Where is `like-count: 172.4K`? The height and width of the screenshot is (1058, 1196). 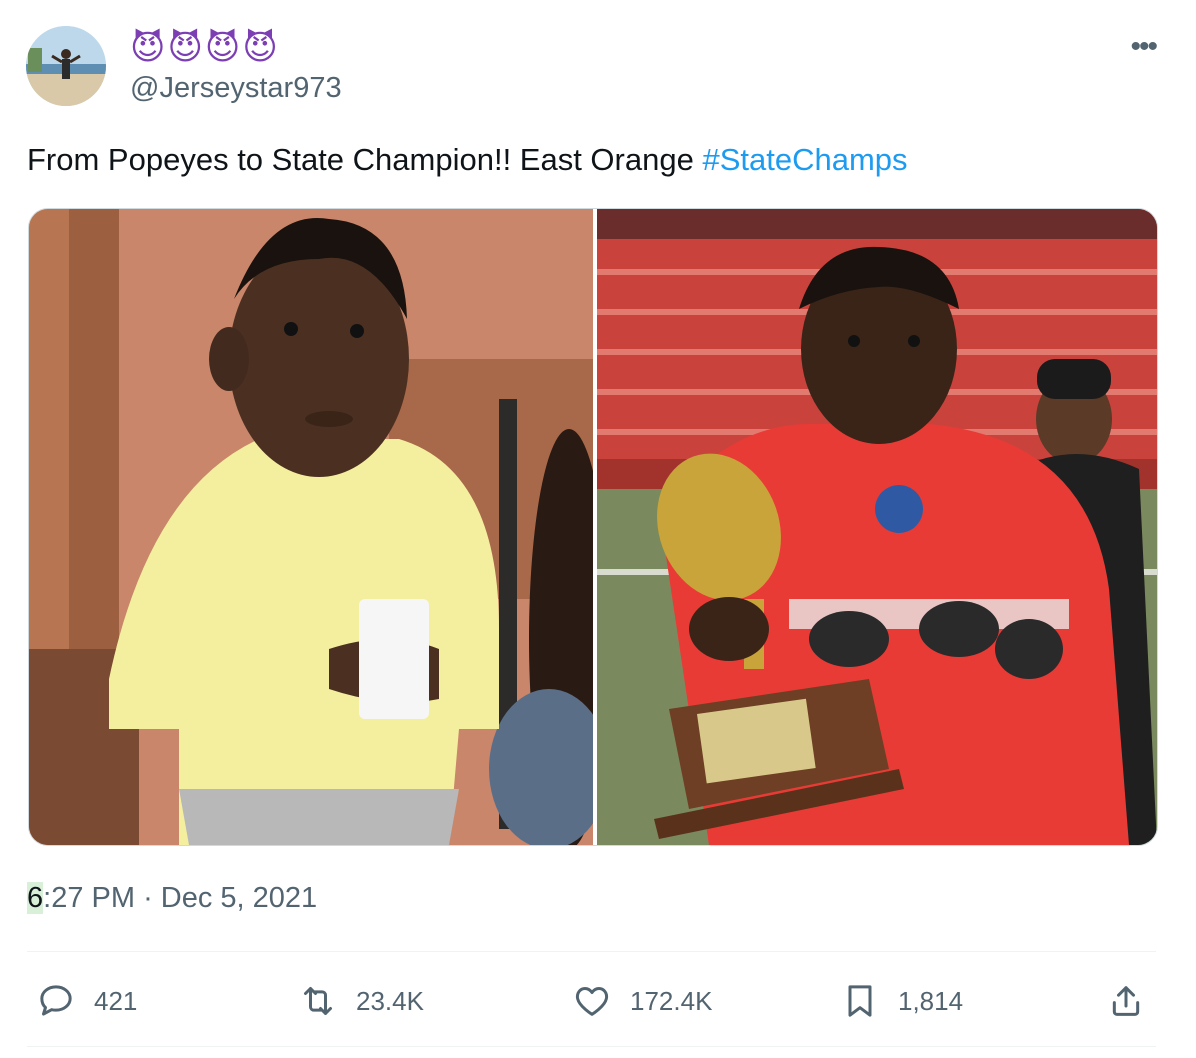
like-count: 172.4K is located at coordinates (671, 1000).